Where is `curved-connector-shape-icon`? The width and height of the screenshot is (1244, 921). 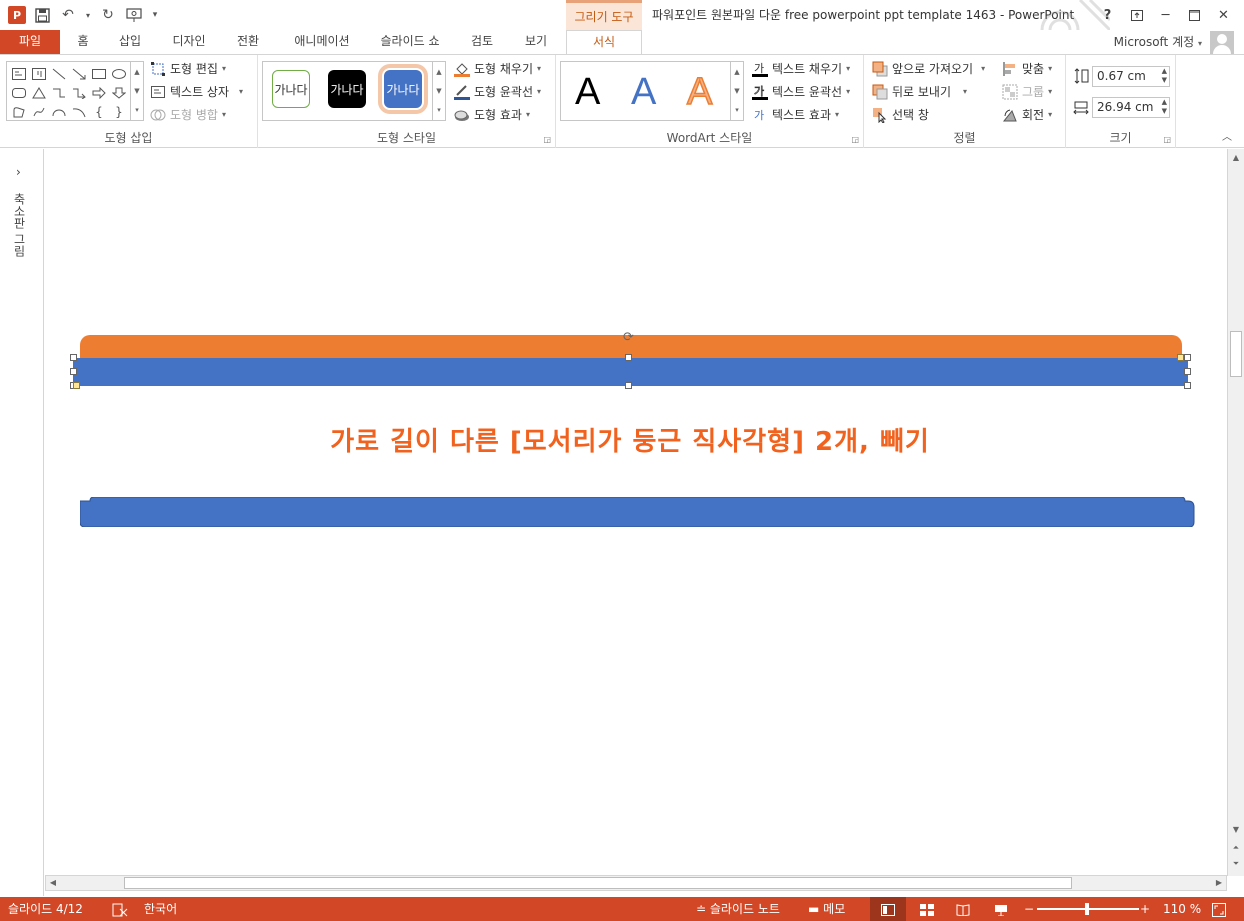 curved-connector-shape-icon is located at coordinates (59, 111).